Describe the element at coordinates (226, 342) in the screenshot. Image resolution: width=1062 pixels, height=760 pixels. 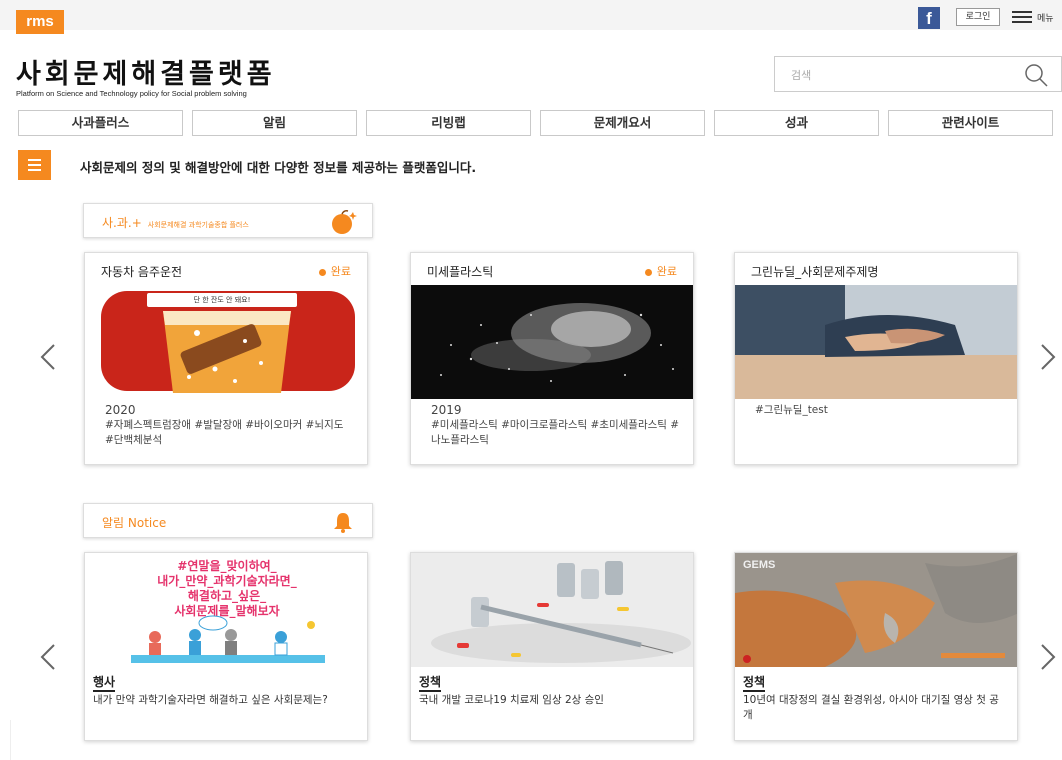
I see `card-image: 단 한 잔도 안 돼요!` at that location.